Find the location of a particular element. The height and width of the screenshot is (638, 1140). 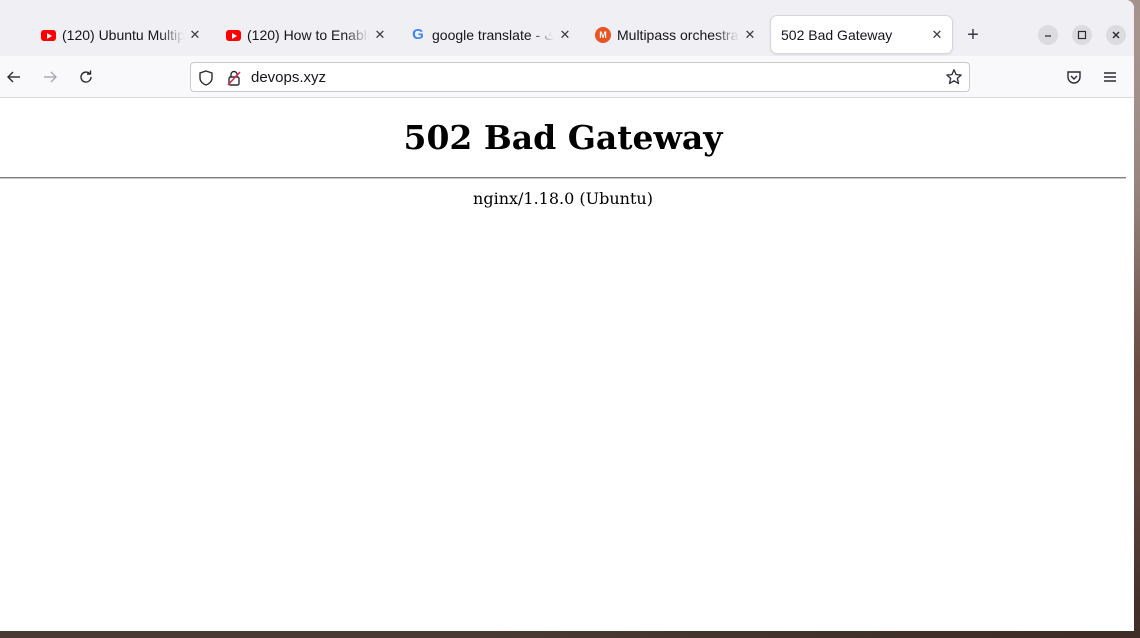

tab-502-bad-gateway: 502 Bad Gateway ✕ is located at coordinates (861, 34).